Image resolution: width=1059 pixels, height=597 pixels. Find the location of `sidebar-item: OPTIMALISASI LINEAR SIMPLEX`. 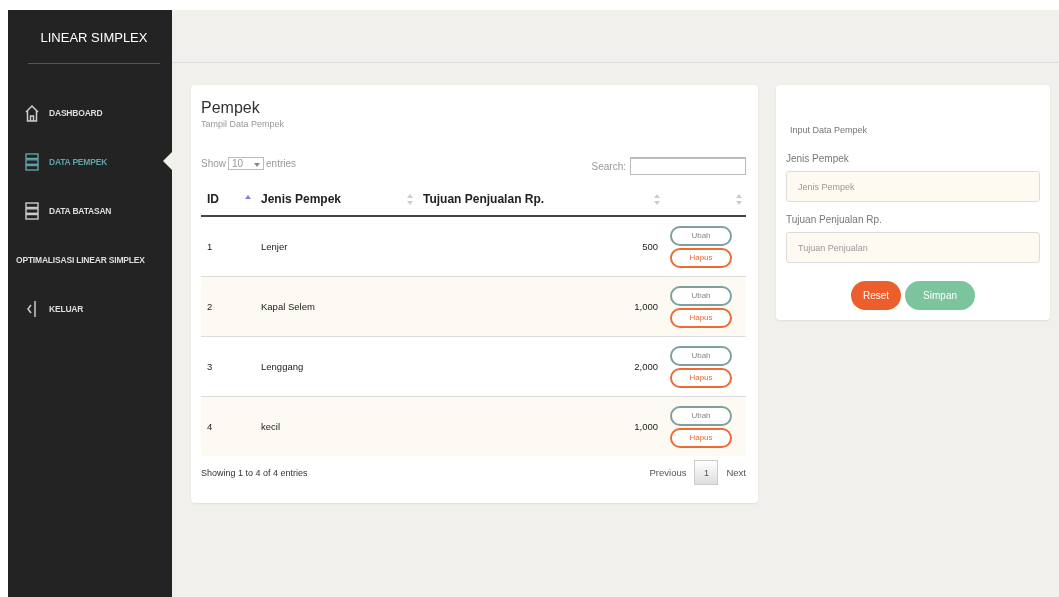

sidebar-item: OPTIMALISASI LINEAR SIMPLEX is located at coordinates (90, 259).